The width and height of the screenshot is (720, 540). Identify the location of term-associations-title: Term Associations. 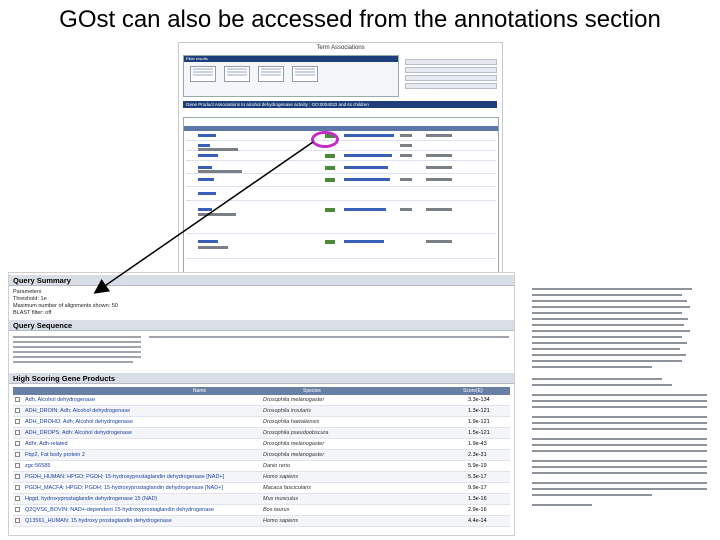
(340, 48).